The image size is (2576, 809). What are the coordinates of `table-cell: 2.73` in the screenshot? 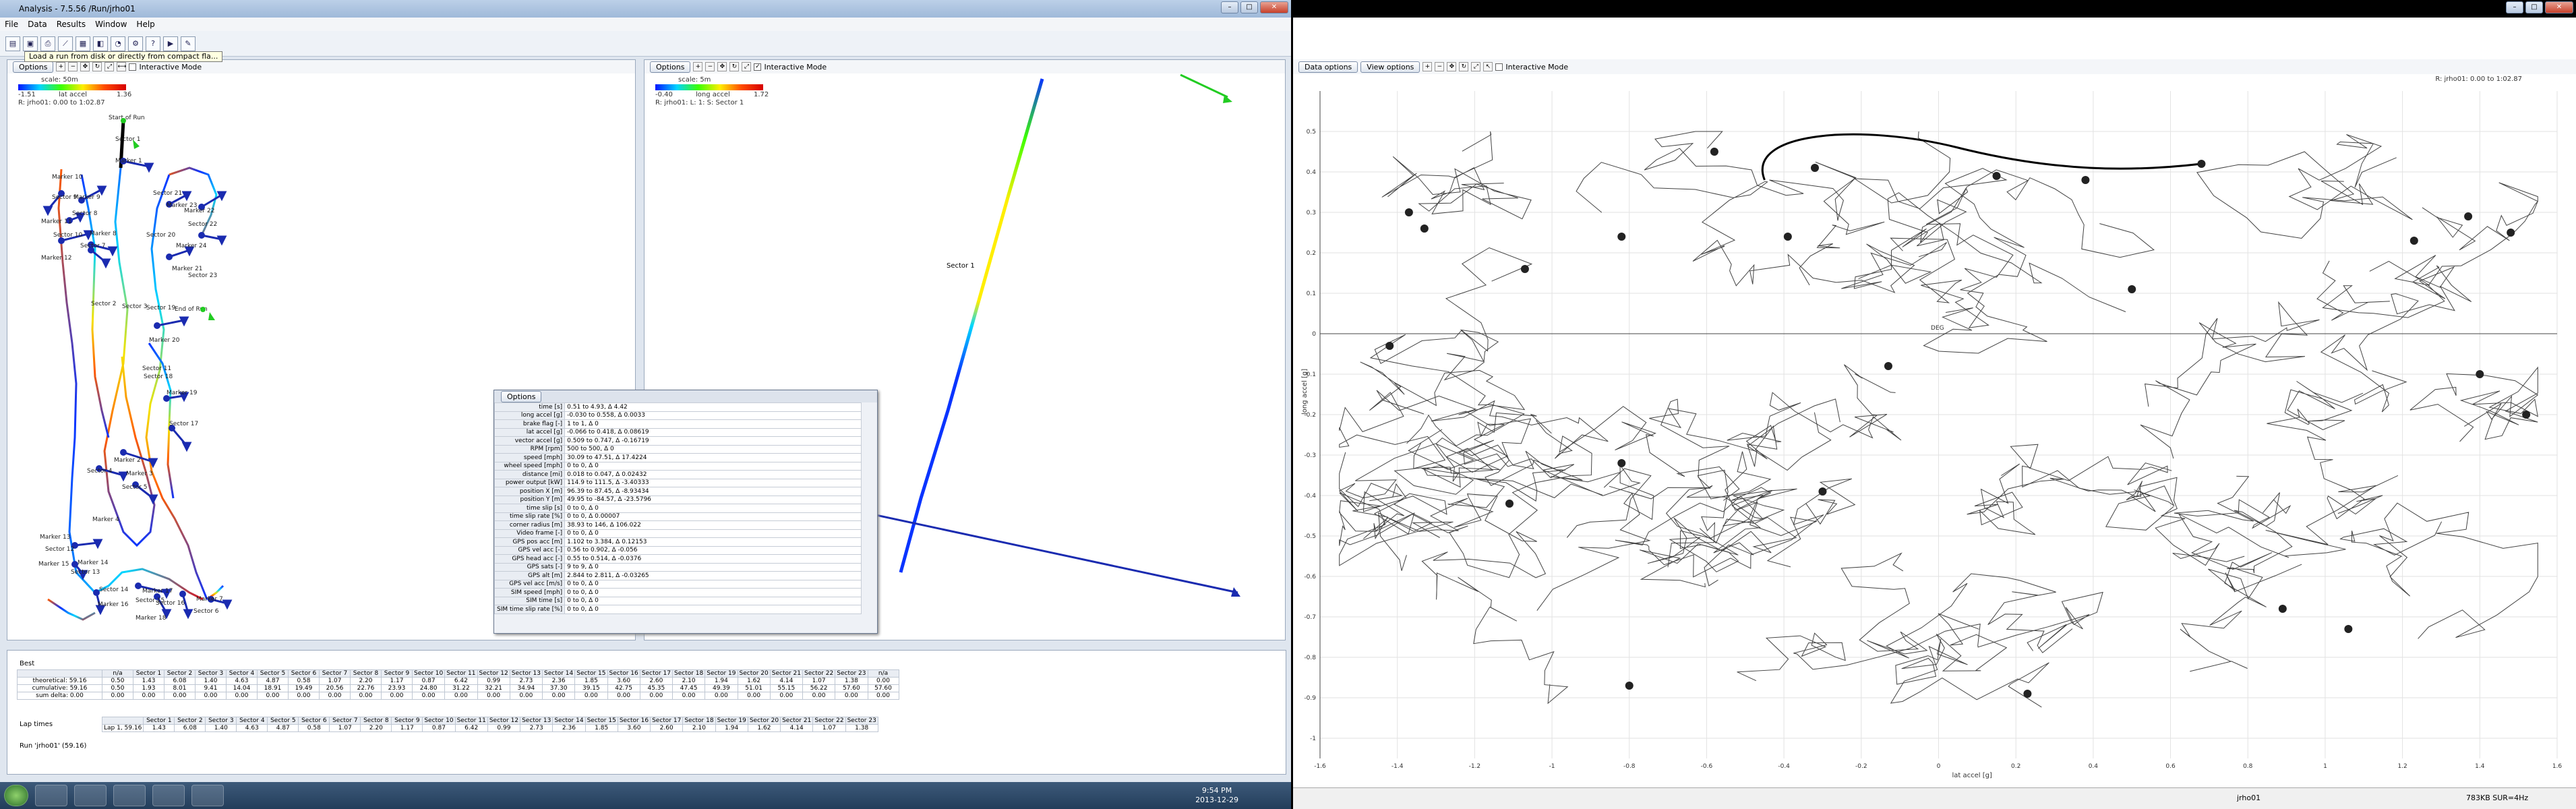 It's located at (536, 728).